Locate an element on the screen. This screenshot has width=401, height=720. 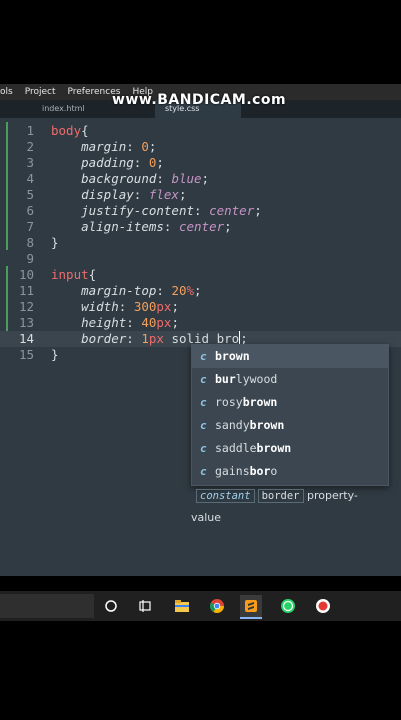
record-icon is located at coordinates (323, 606).